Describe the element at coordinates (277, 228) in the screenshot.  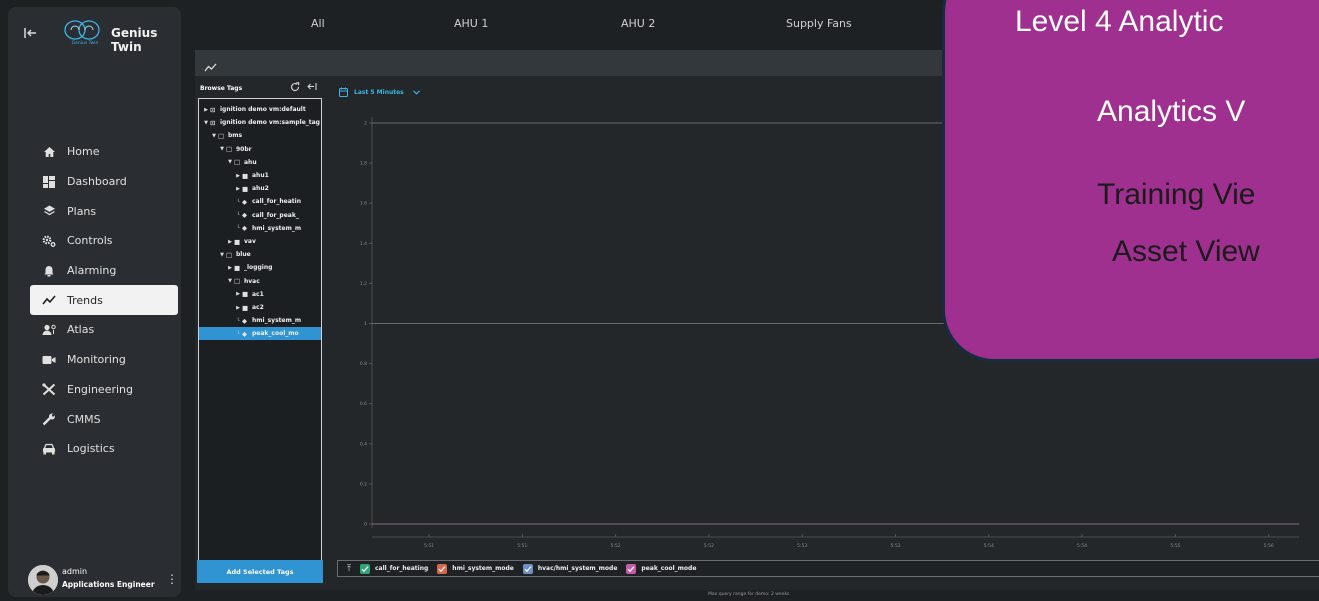
I see `tree-item-label: hmi_system_m` at that location.